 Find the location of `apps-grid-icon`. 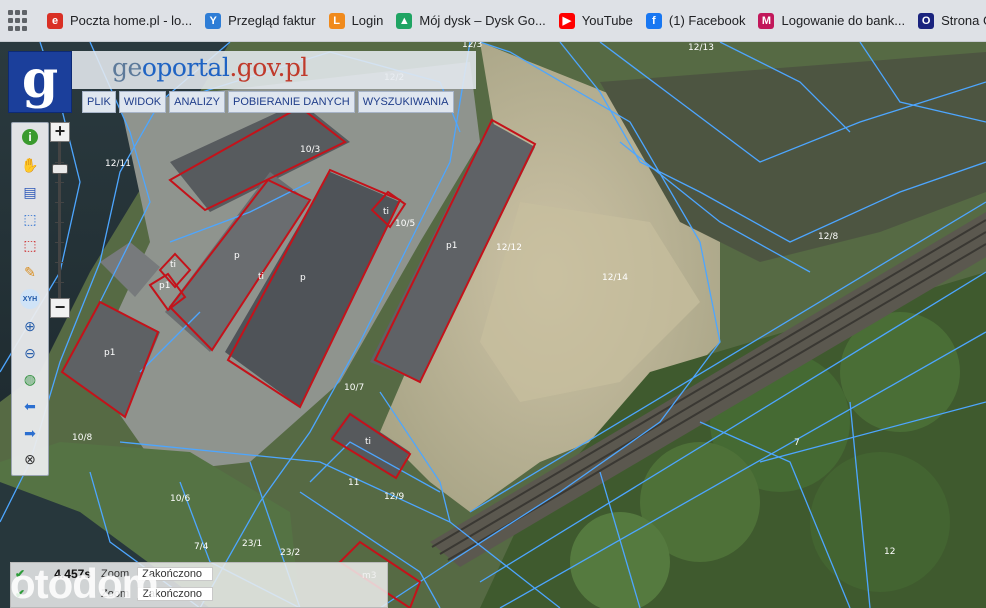

apps-grid-icon is located at coordinates (17, 20).